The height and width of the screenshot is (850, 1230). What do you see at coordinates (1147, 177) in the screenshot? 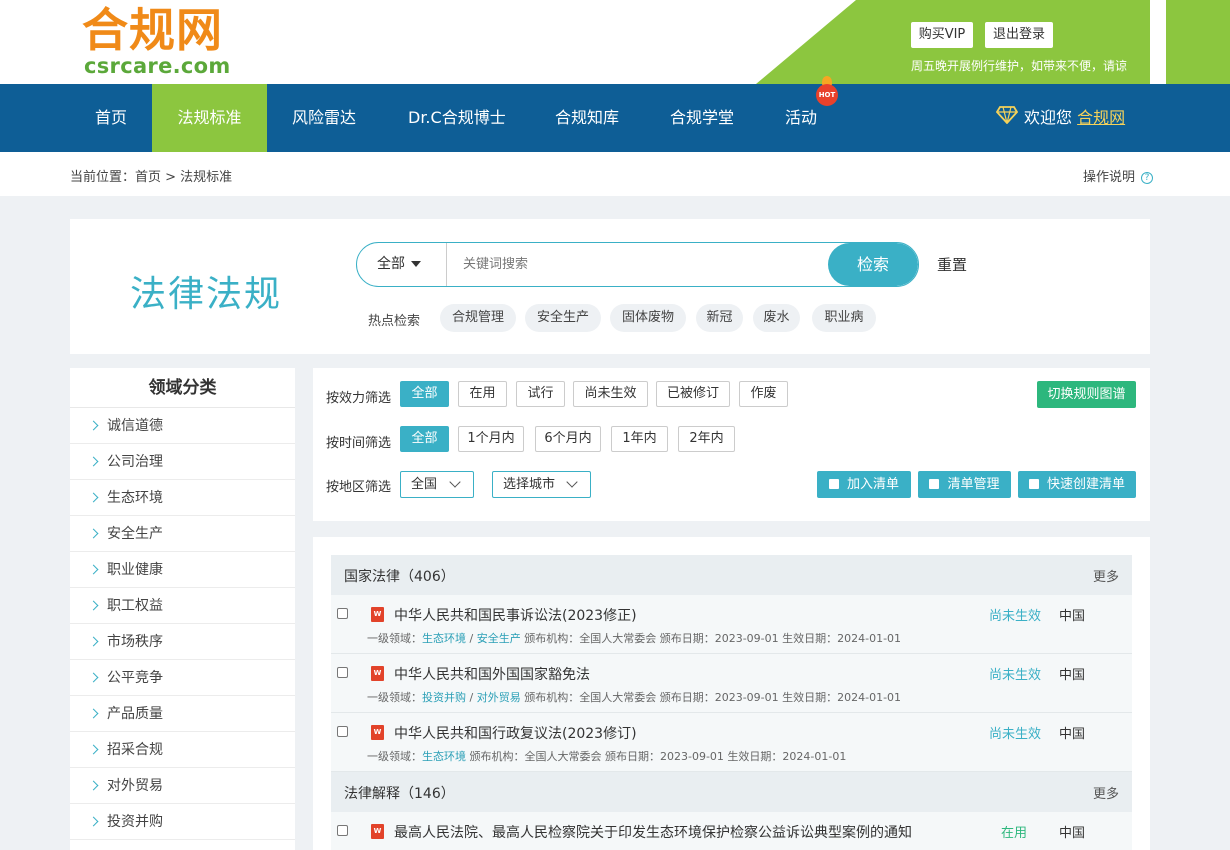
I see `question-icon: ?` at bounding box center [1147, 177].